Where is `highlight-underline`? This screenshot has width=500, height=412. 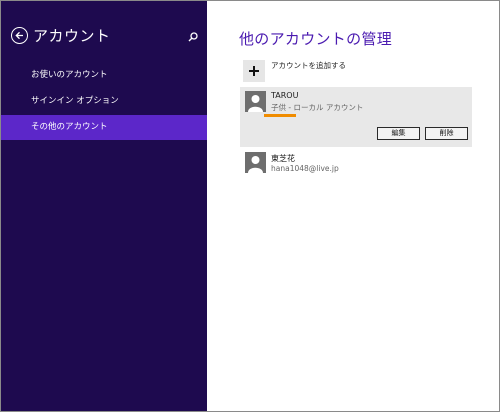
highlight-underline is located at coordinates (280, 115).